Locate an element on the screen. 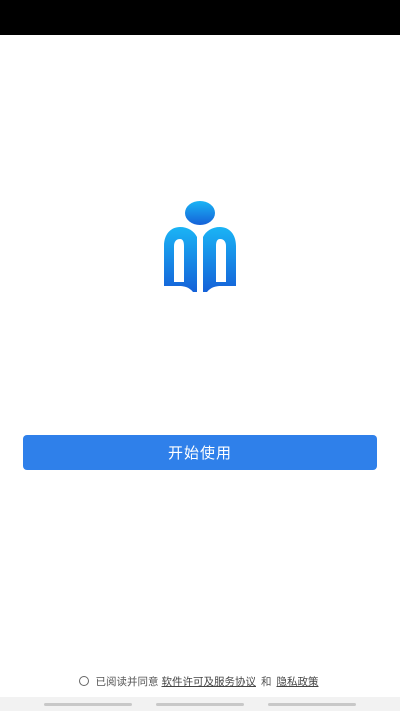  agreement-row: 已阅读并同意 软件许可及服务协议 和 隐私政策 is located at coordinates (200, 681).